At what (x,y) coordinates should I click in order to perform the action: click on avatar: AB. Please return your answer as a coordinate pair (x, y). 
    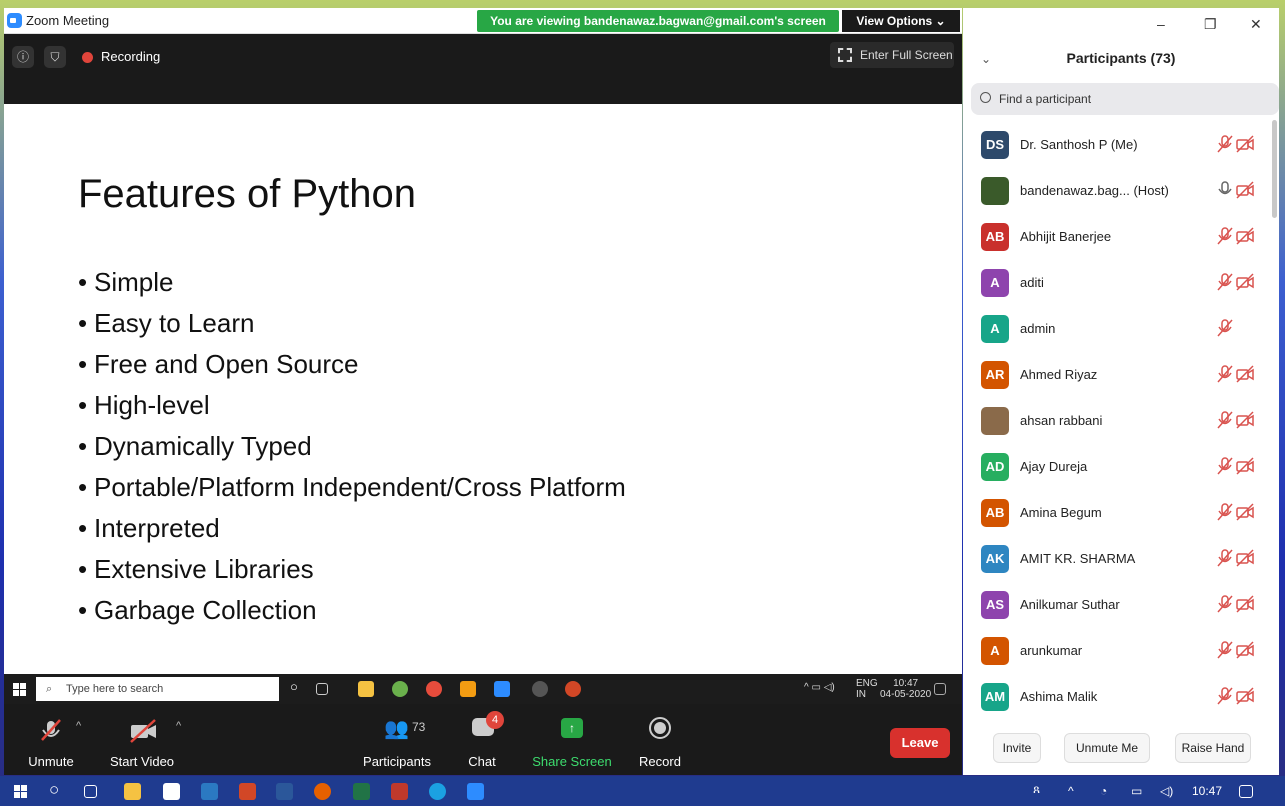
    Looking at the image, I should click on (995, 237).